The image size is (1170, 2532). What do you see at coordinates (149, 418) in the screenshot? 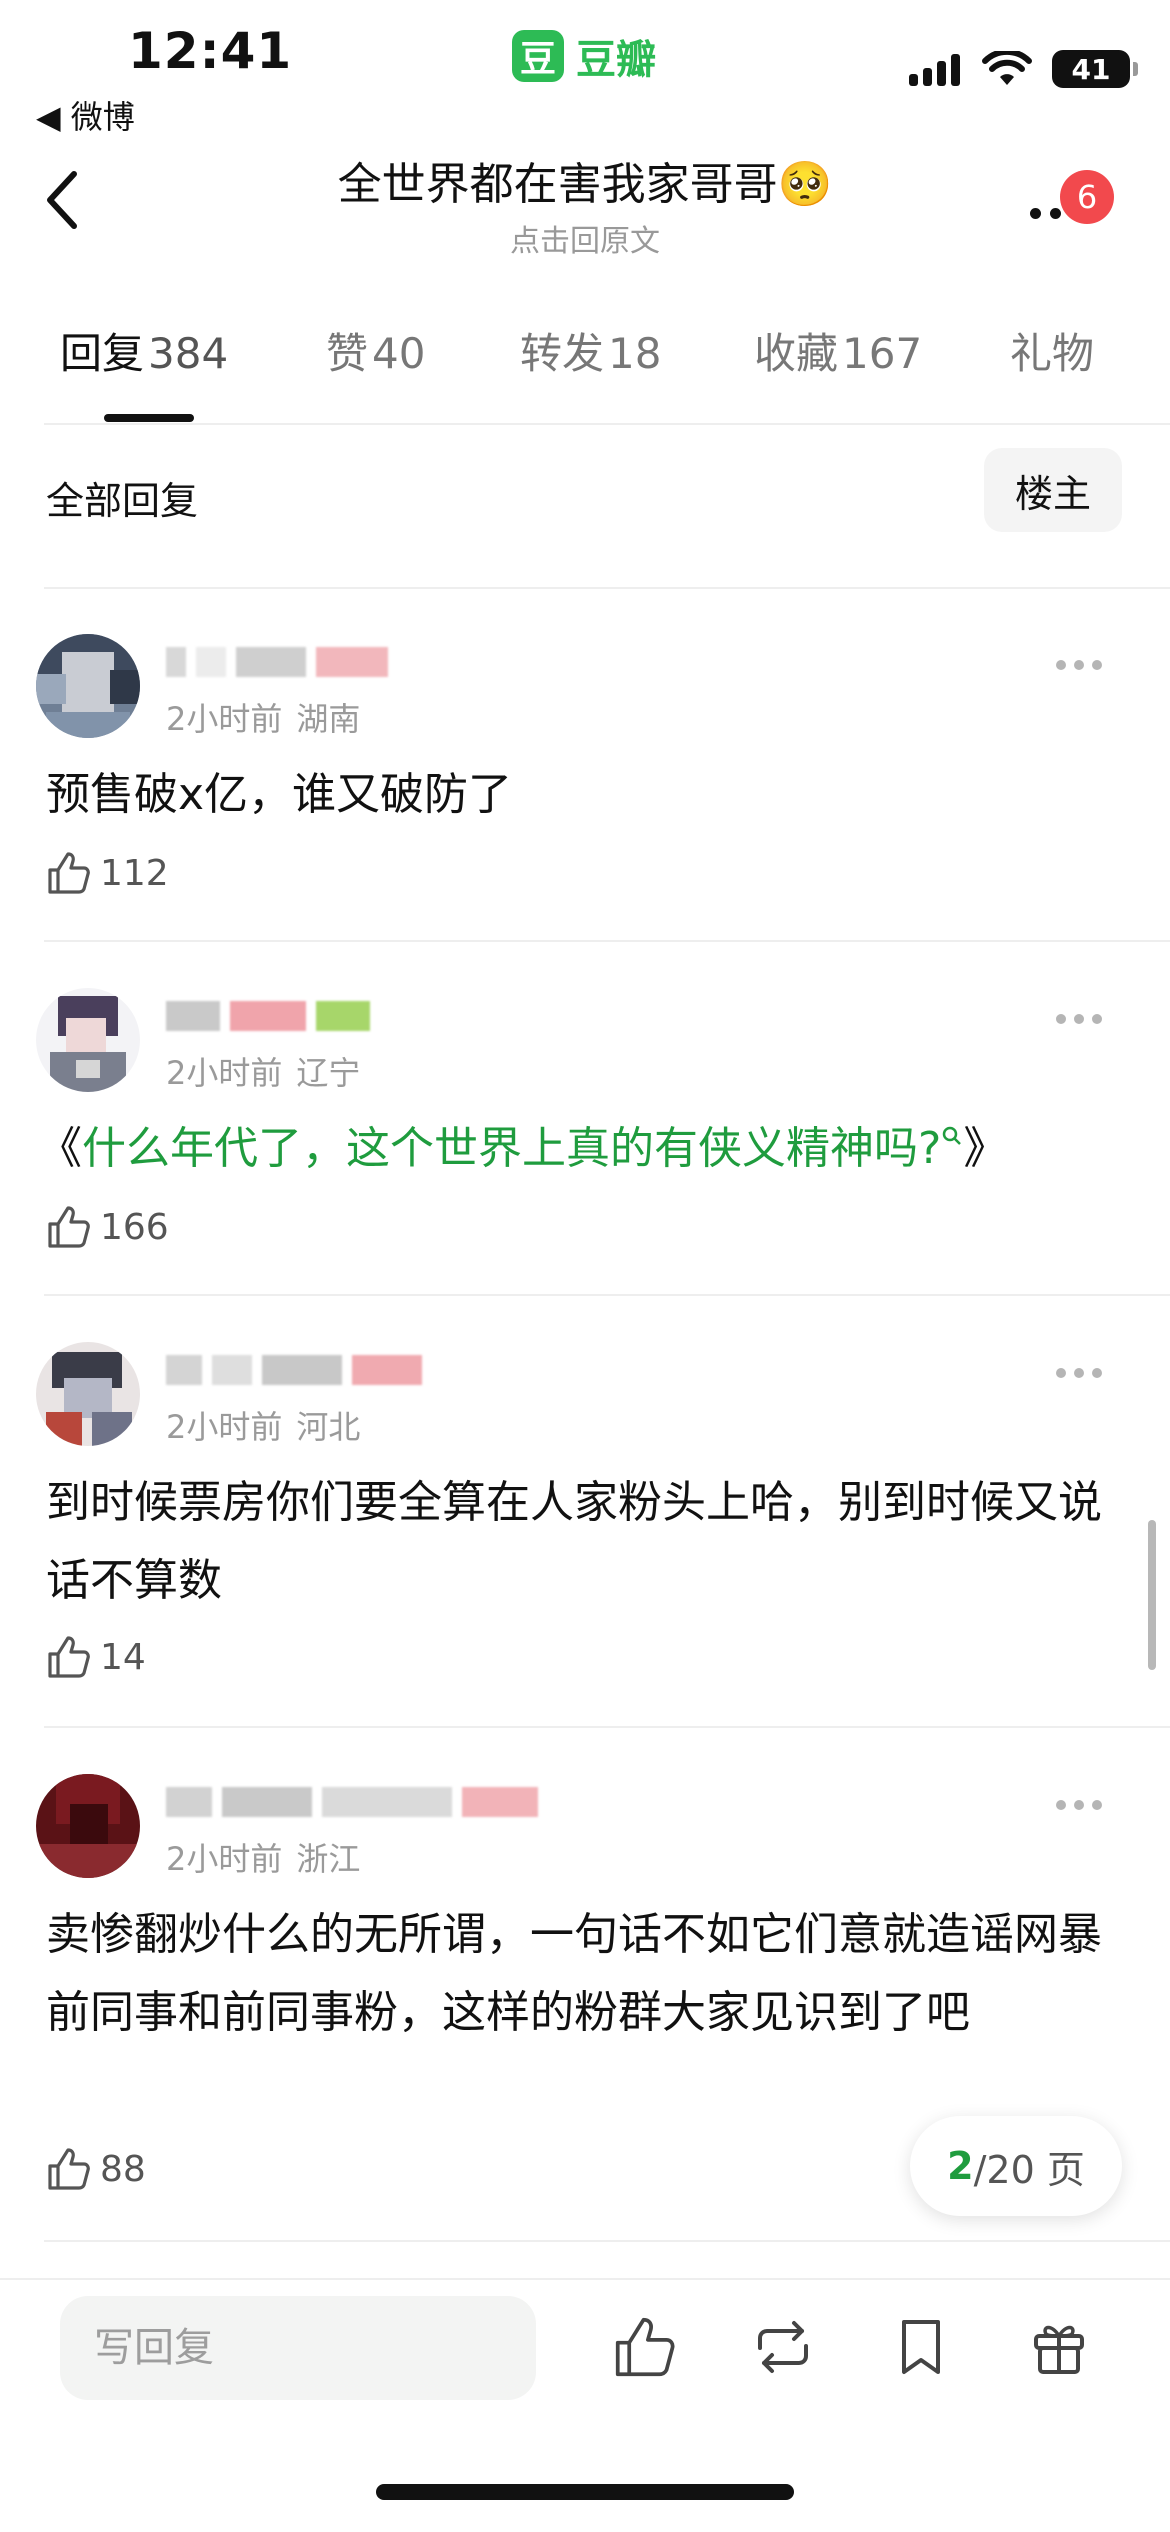
I see `active-tab-indicator` at bounding box center [149, 418].